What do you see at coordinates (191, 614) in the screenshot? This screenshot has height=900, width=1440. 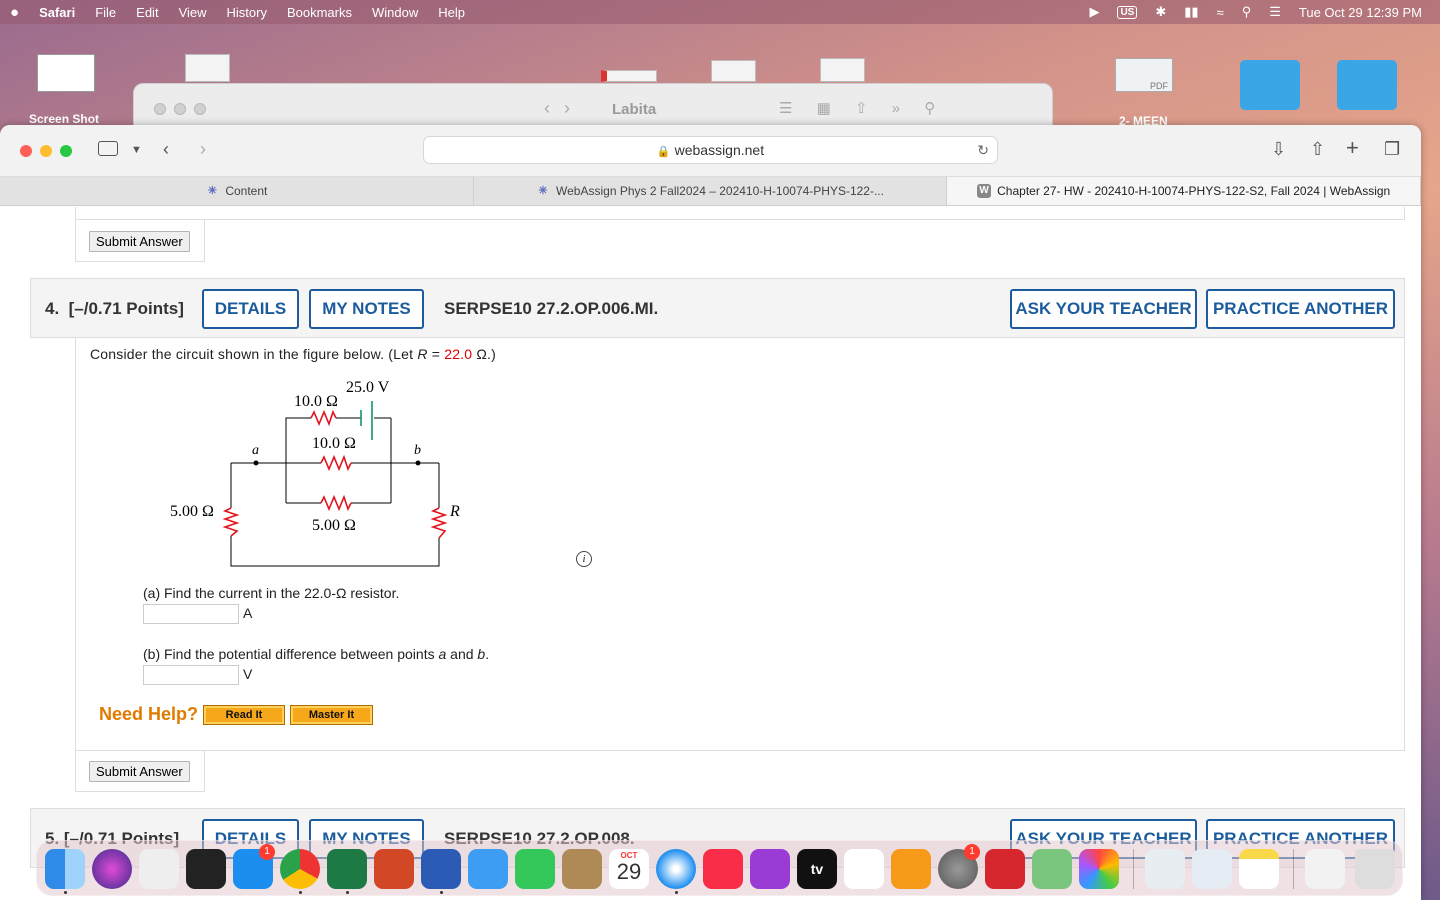 I see `part-a-answer-input` at bounding box center [191, 614].